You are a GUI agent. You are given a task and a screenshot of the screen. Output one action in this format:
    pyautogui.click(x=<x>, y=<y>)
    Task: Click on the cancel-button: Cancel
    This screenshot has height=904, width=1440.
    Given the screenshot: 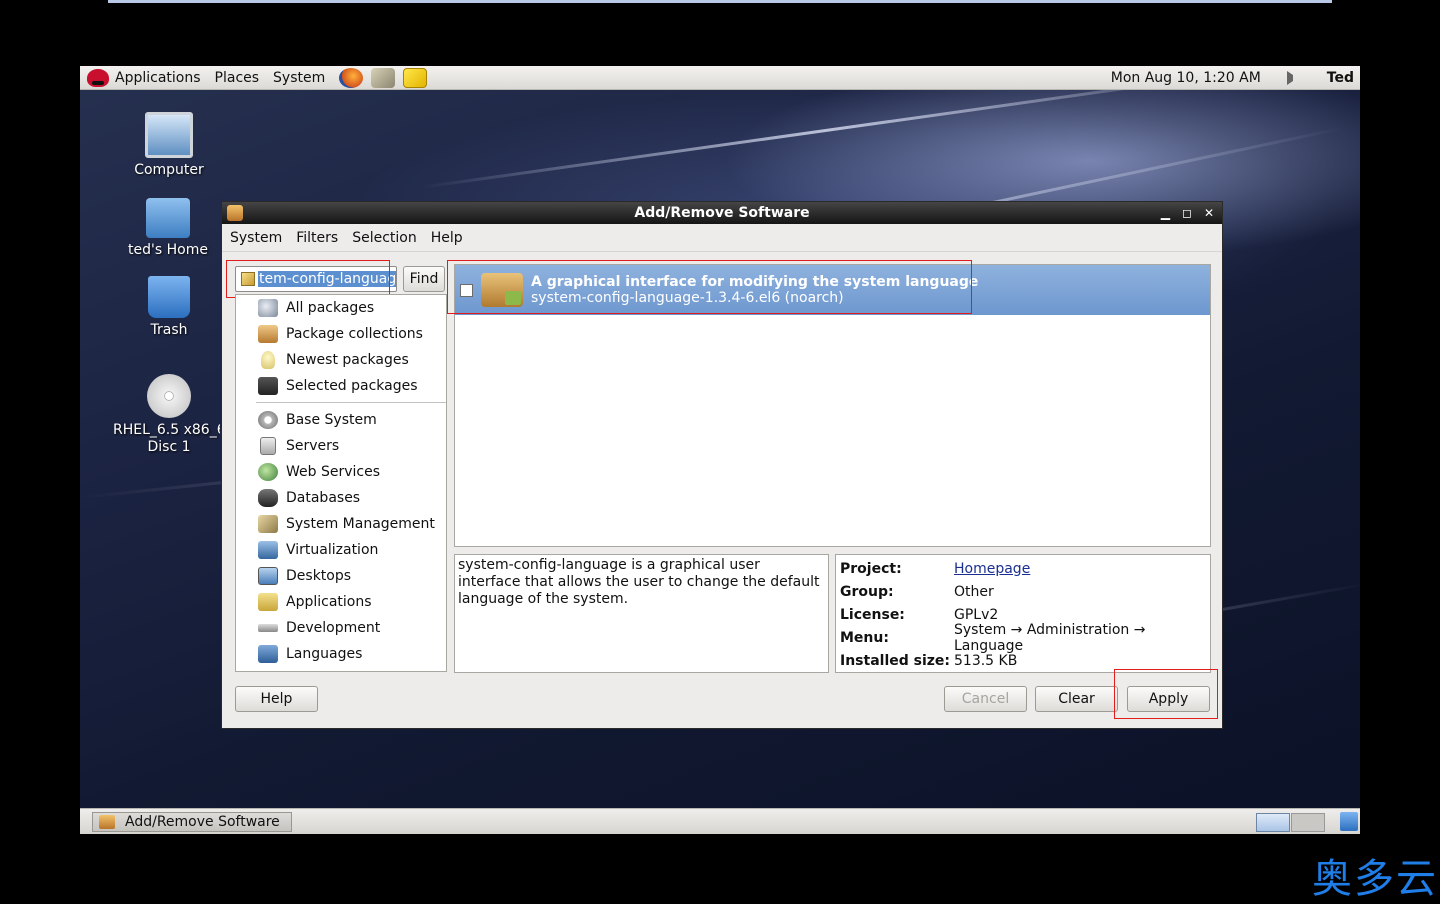 What is the action you would take?
    pyautogui.click(x=985, y=699)
    